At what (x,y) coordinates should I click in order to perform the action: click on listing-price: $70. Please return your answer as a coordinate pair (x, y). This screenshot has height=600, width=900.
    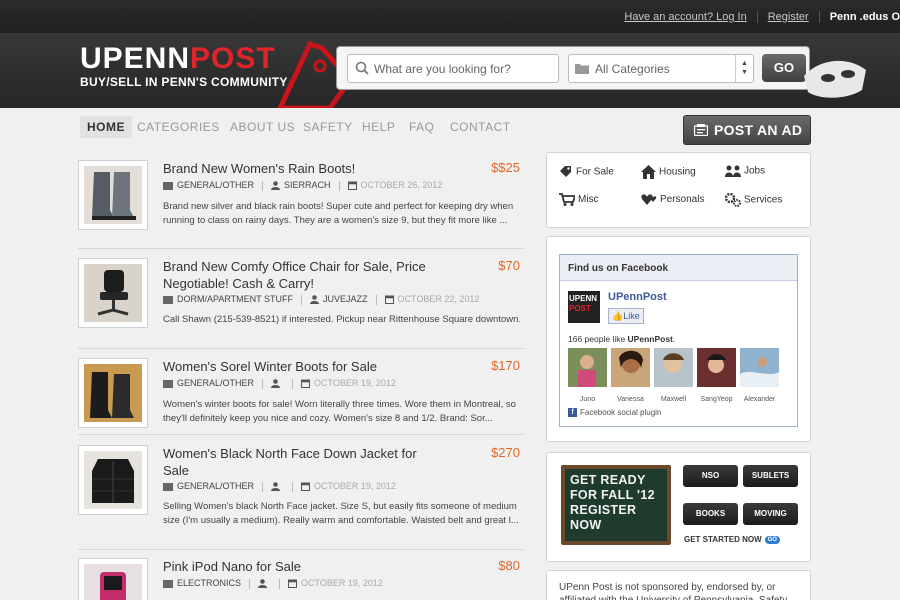
    Looking at the image, I should click on (509, 265).